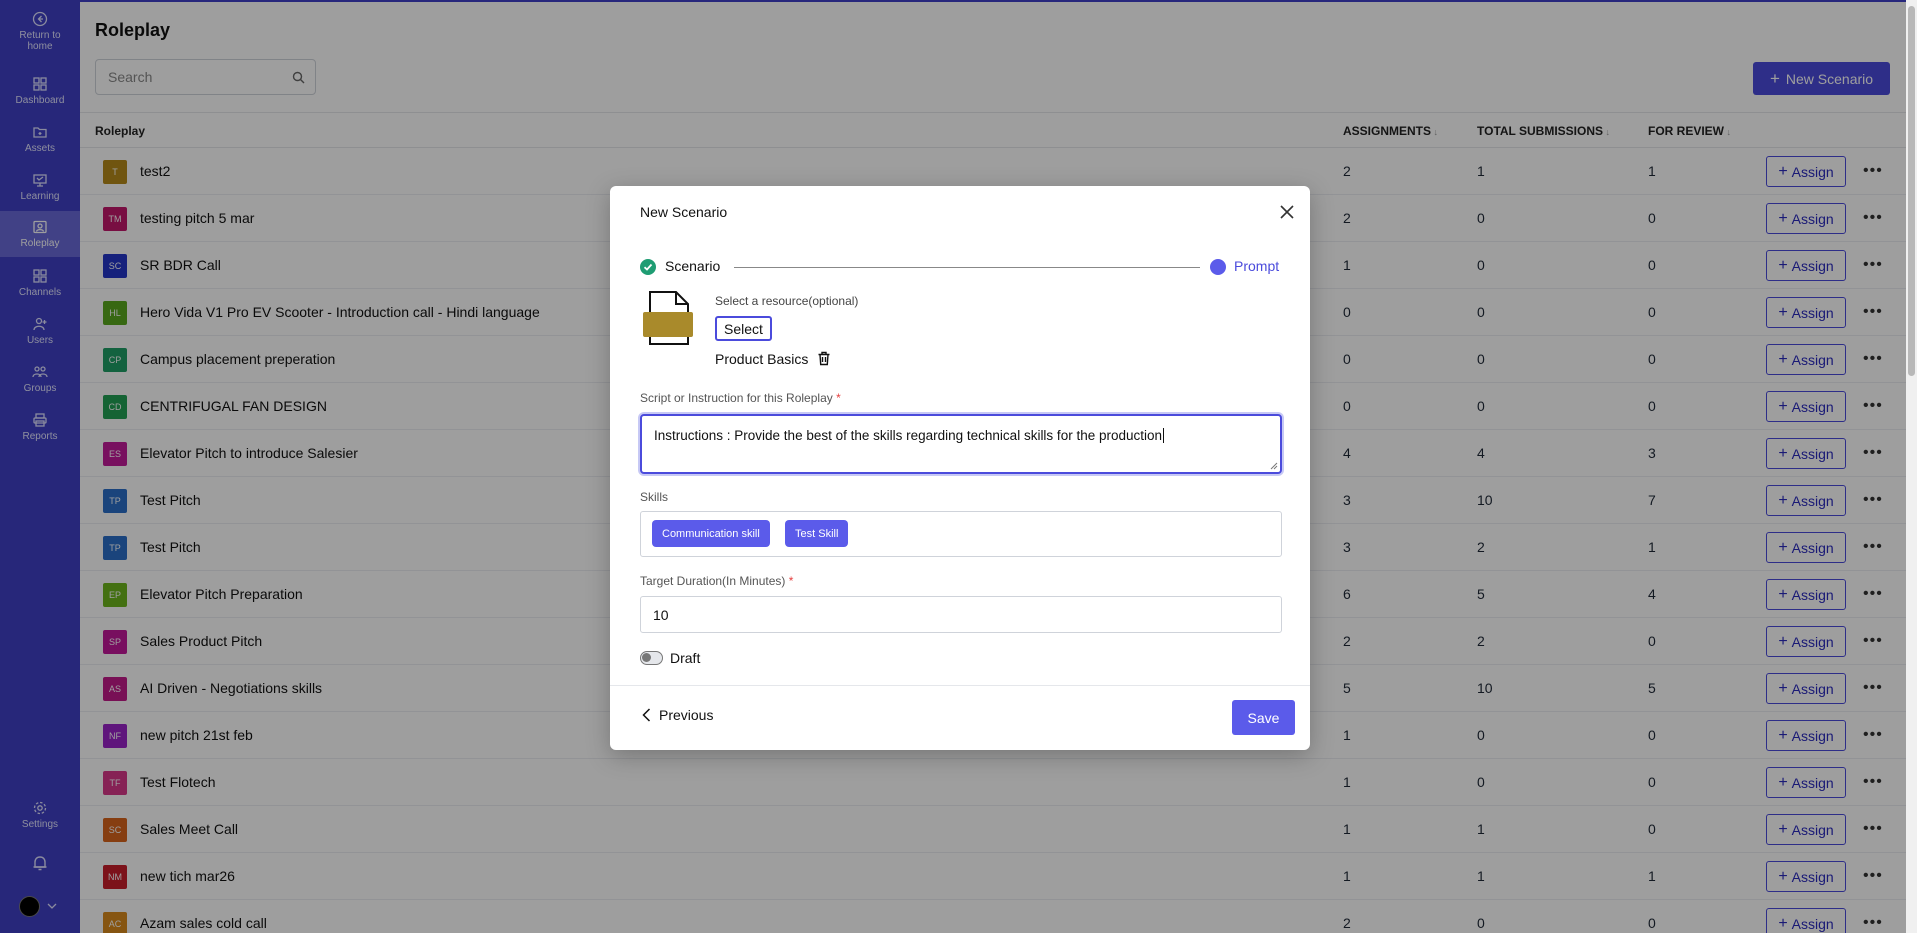 The height and width of the screenshot is (933, 1917). I want to click on resize-handle-icon, so click(1274, 466).